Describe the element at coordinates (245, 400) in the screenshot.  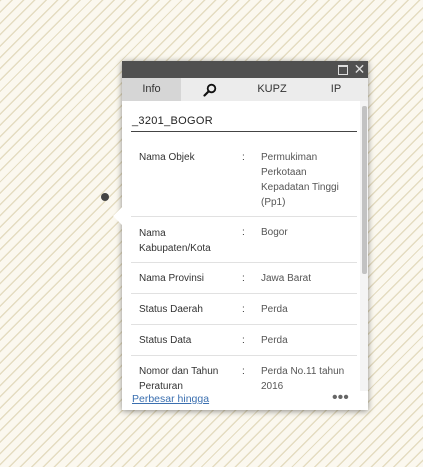
I see `popup-footer: Perbesar hingga •••` at that location.